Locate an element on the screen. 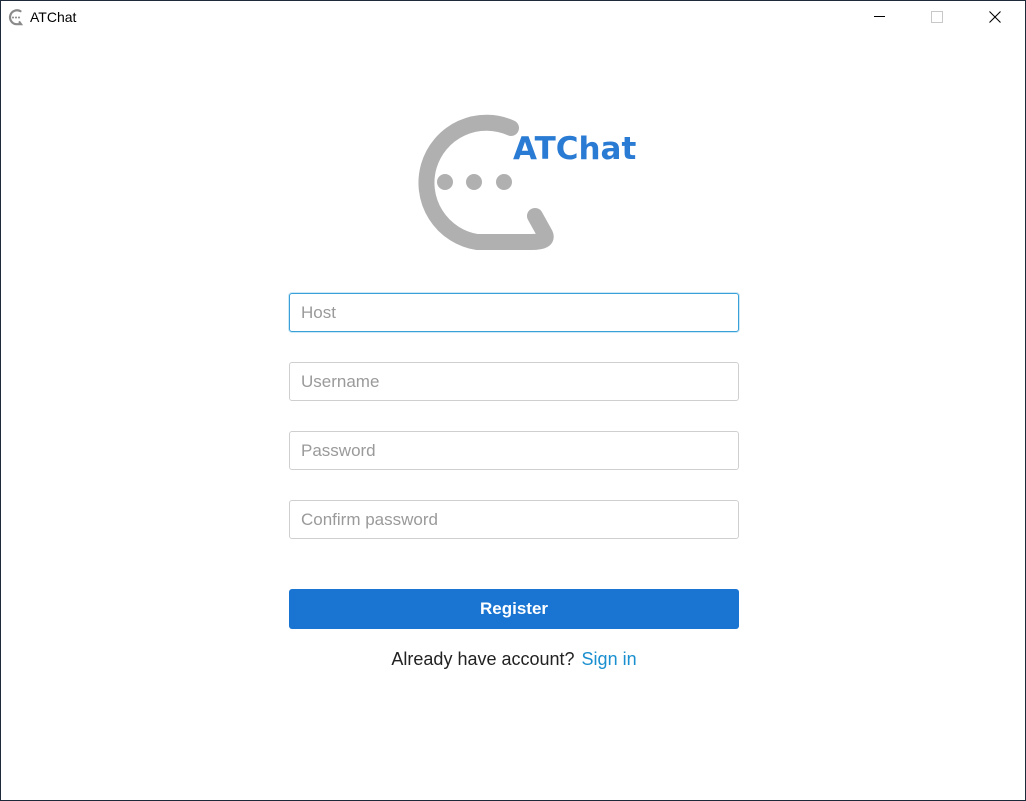  window-title: ATChat is located at coordinates (53, 17).